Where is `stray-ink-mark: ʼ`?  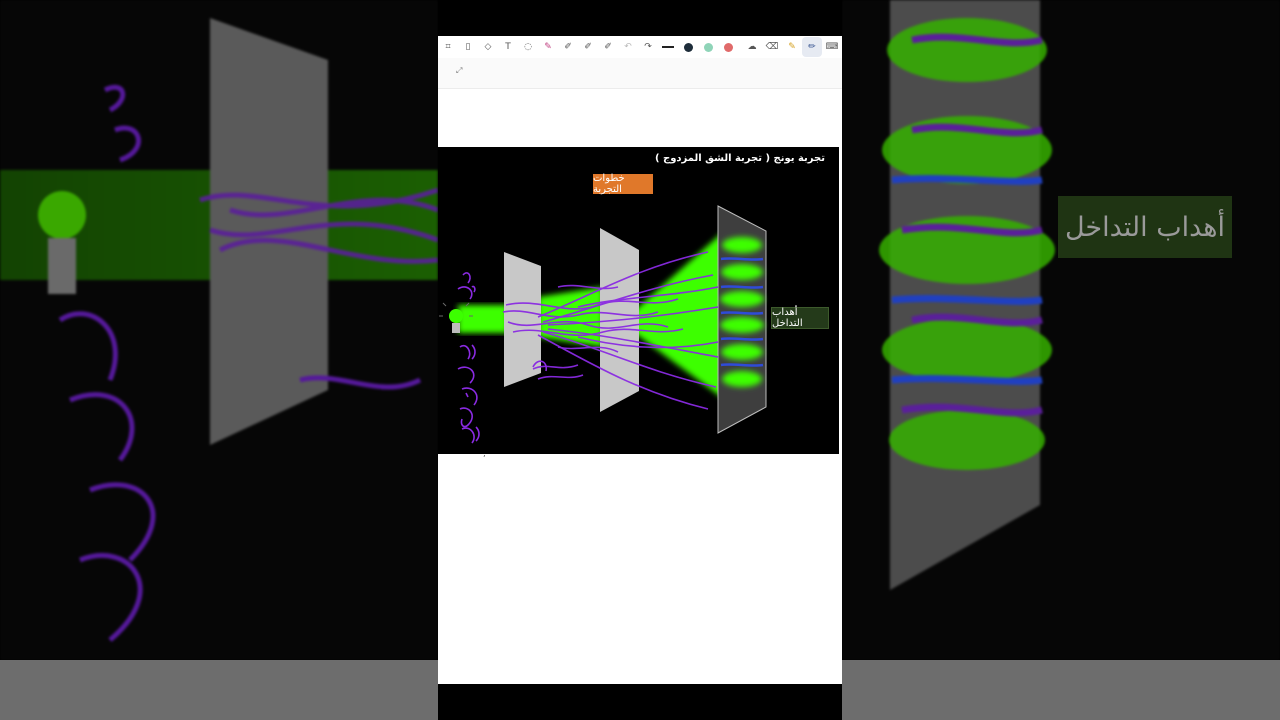
stray-ink-mark: ʼ is located at coordinates (484, 458).